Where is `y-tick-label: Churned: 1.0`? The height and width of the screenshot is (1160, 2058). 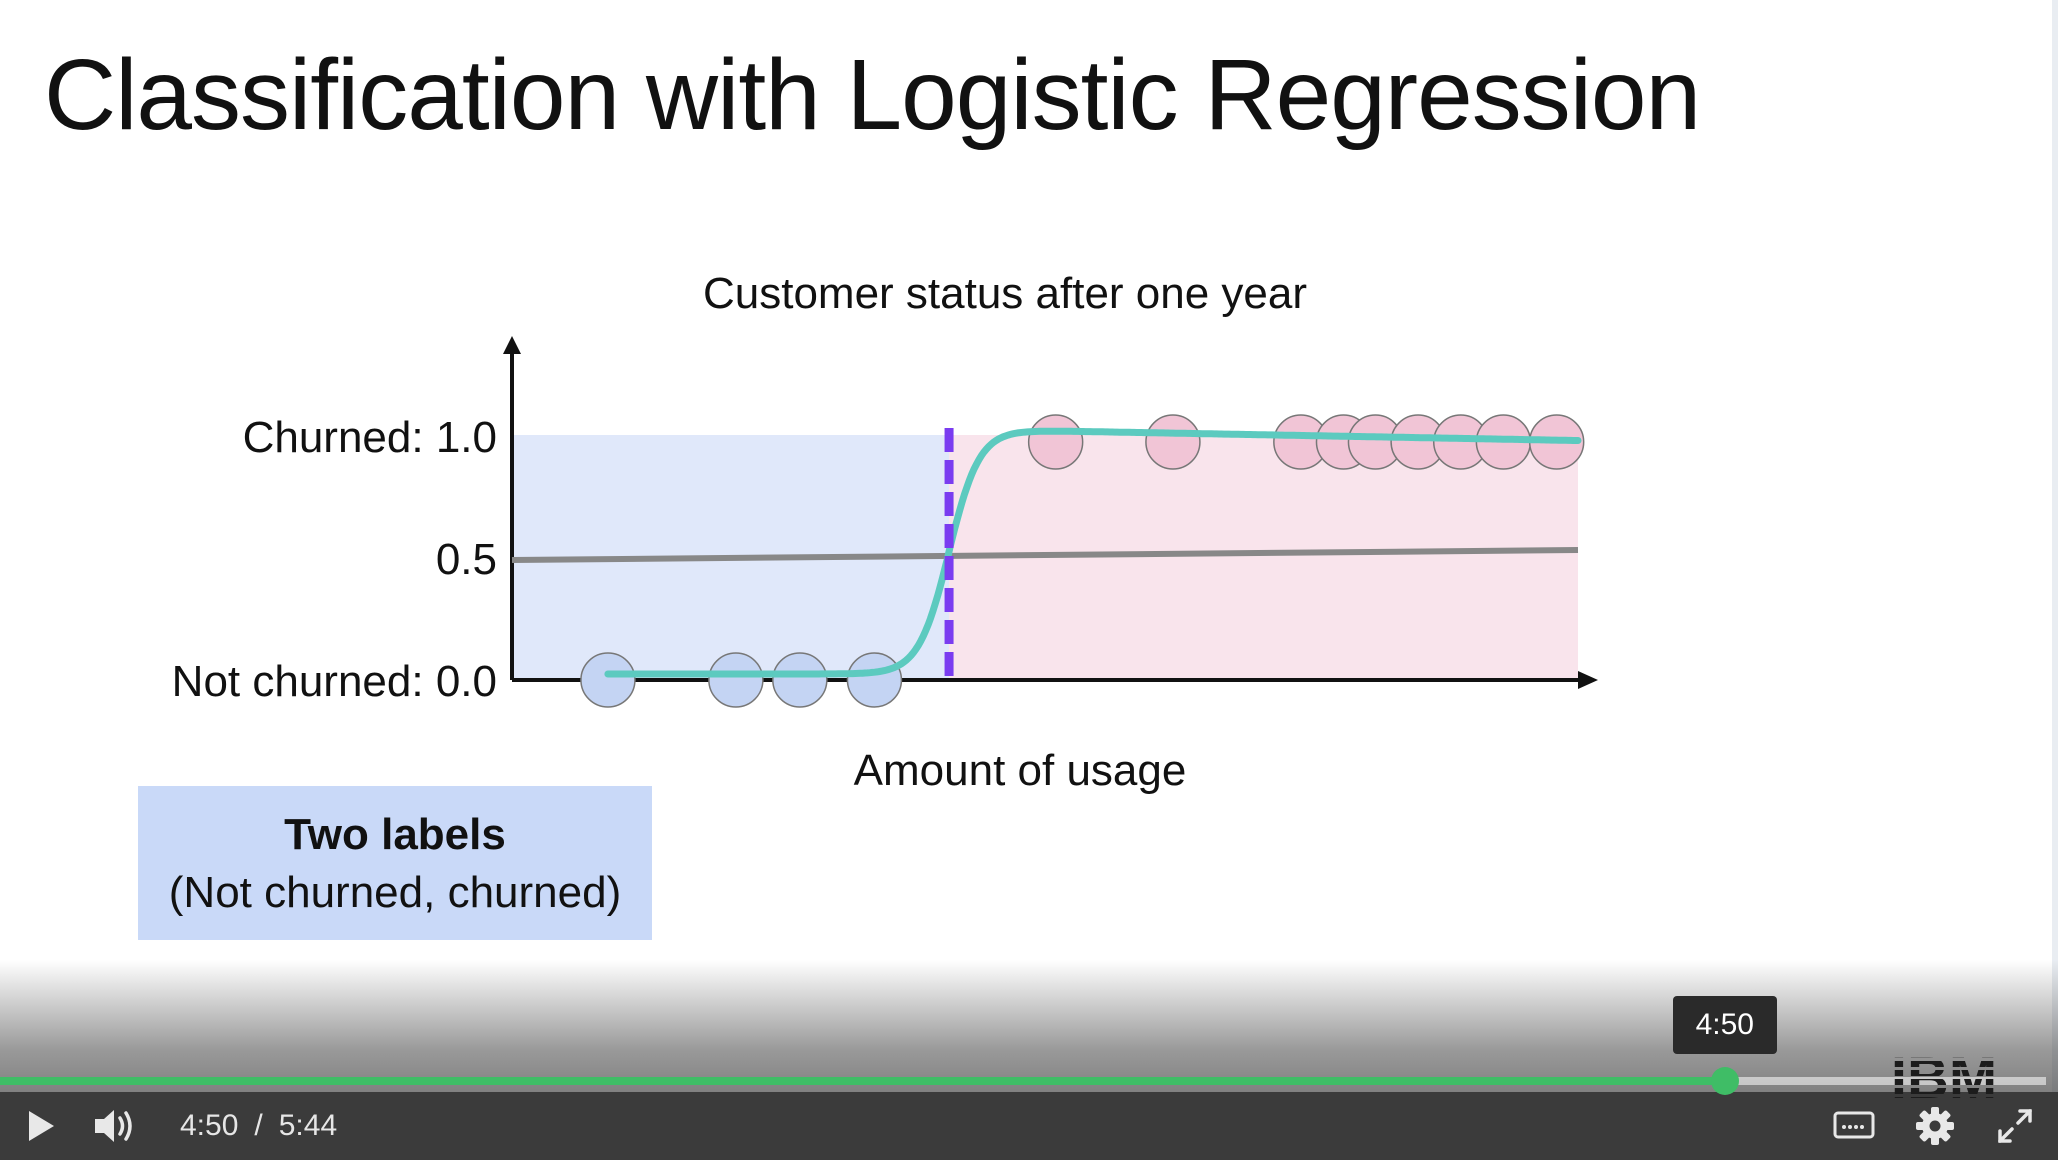
y-tick-label: Churned: 1.0 is located at coordinates (370, 437).